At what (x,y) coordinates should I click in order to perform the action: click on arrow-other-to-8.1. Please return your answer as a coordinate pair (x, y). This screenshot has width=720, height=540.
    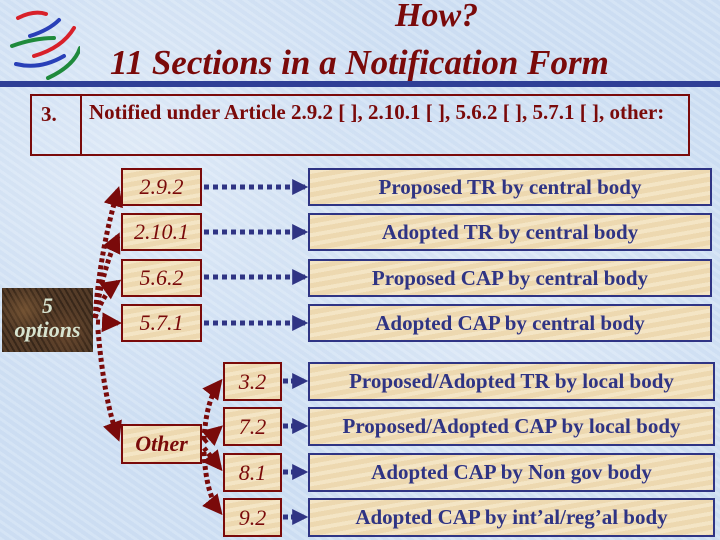
    Looking at the image, I should click on (212, 459).